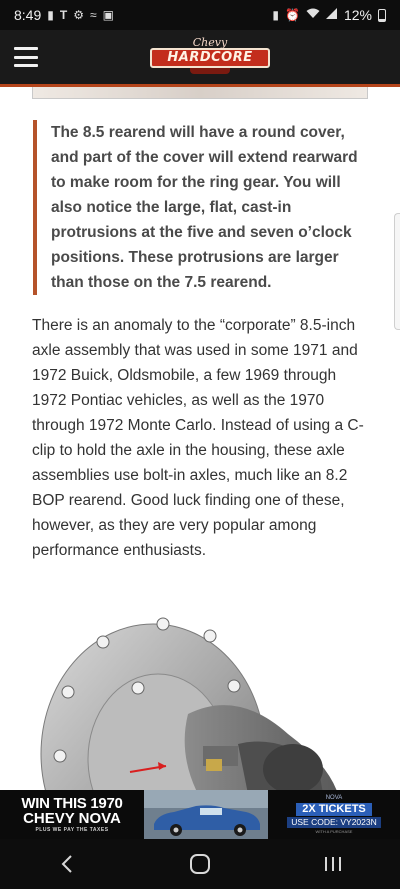  Describe the element at coordinates (210, 71) in the screenshot. I see `logo-underline` at that location.